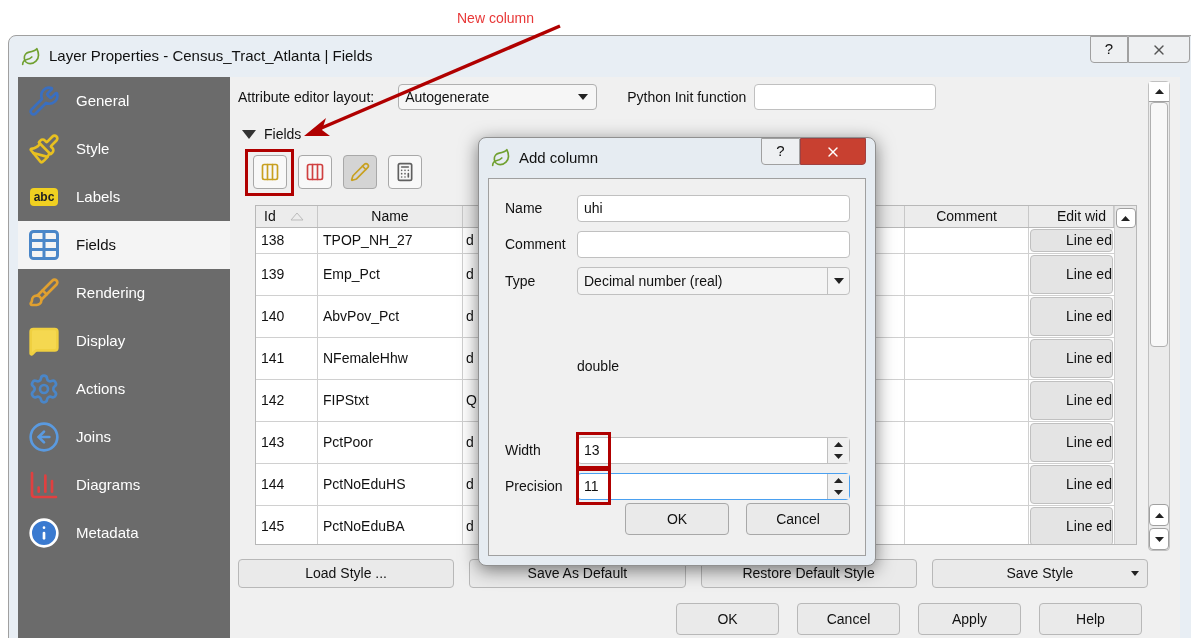 This screenshot has height=638, width=1191. Describe the element at coordinates (287, 525) in the screenshot. I see `table-cell: 145` at that location.